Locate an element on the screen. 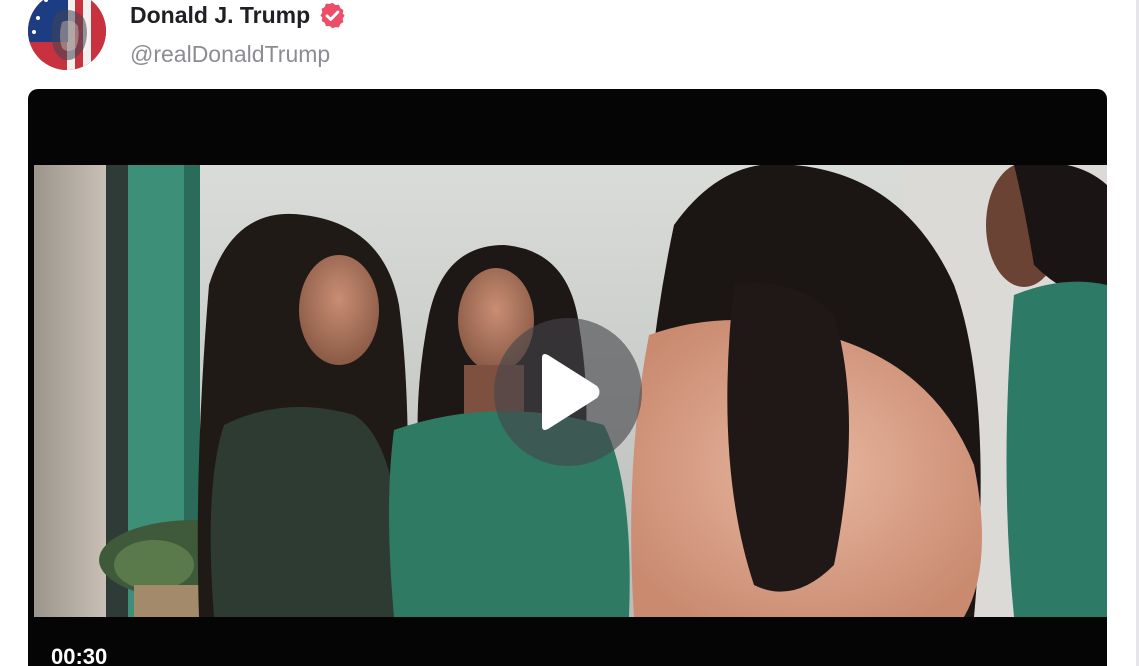 Image resolution: width=1139 pixels, height=666 pixels. play-button is located at coordinates (568, 392).